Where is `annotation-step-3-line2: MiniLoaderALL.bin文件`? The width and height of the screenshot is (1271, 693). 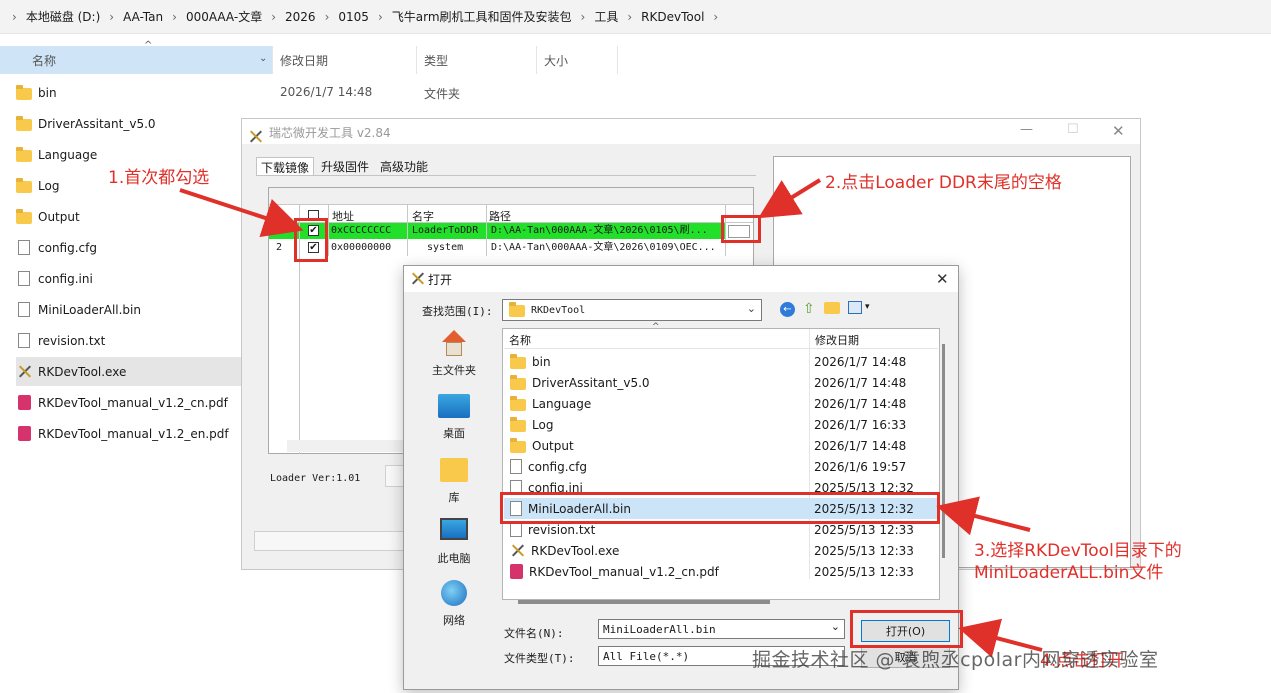 annotation-step-3-line2: MiniLoaderALL.bin文件 is located at coordinates (1069, 573).